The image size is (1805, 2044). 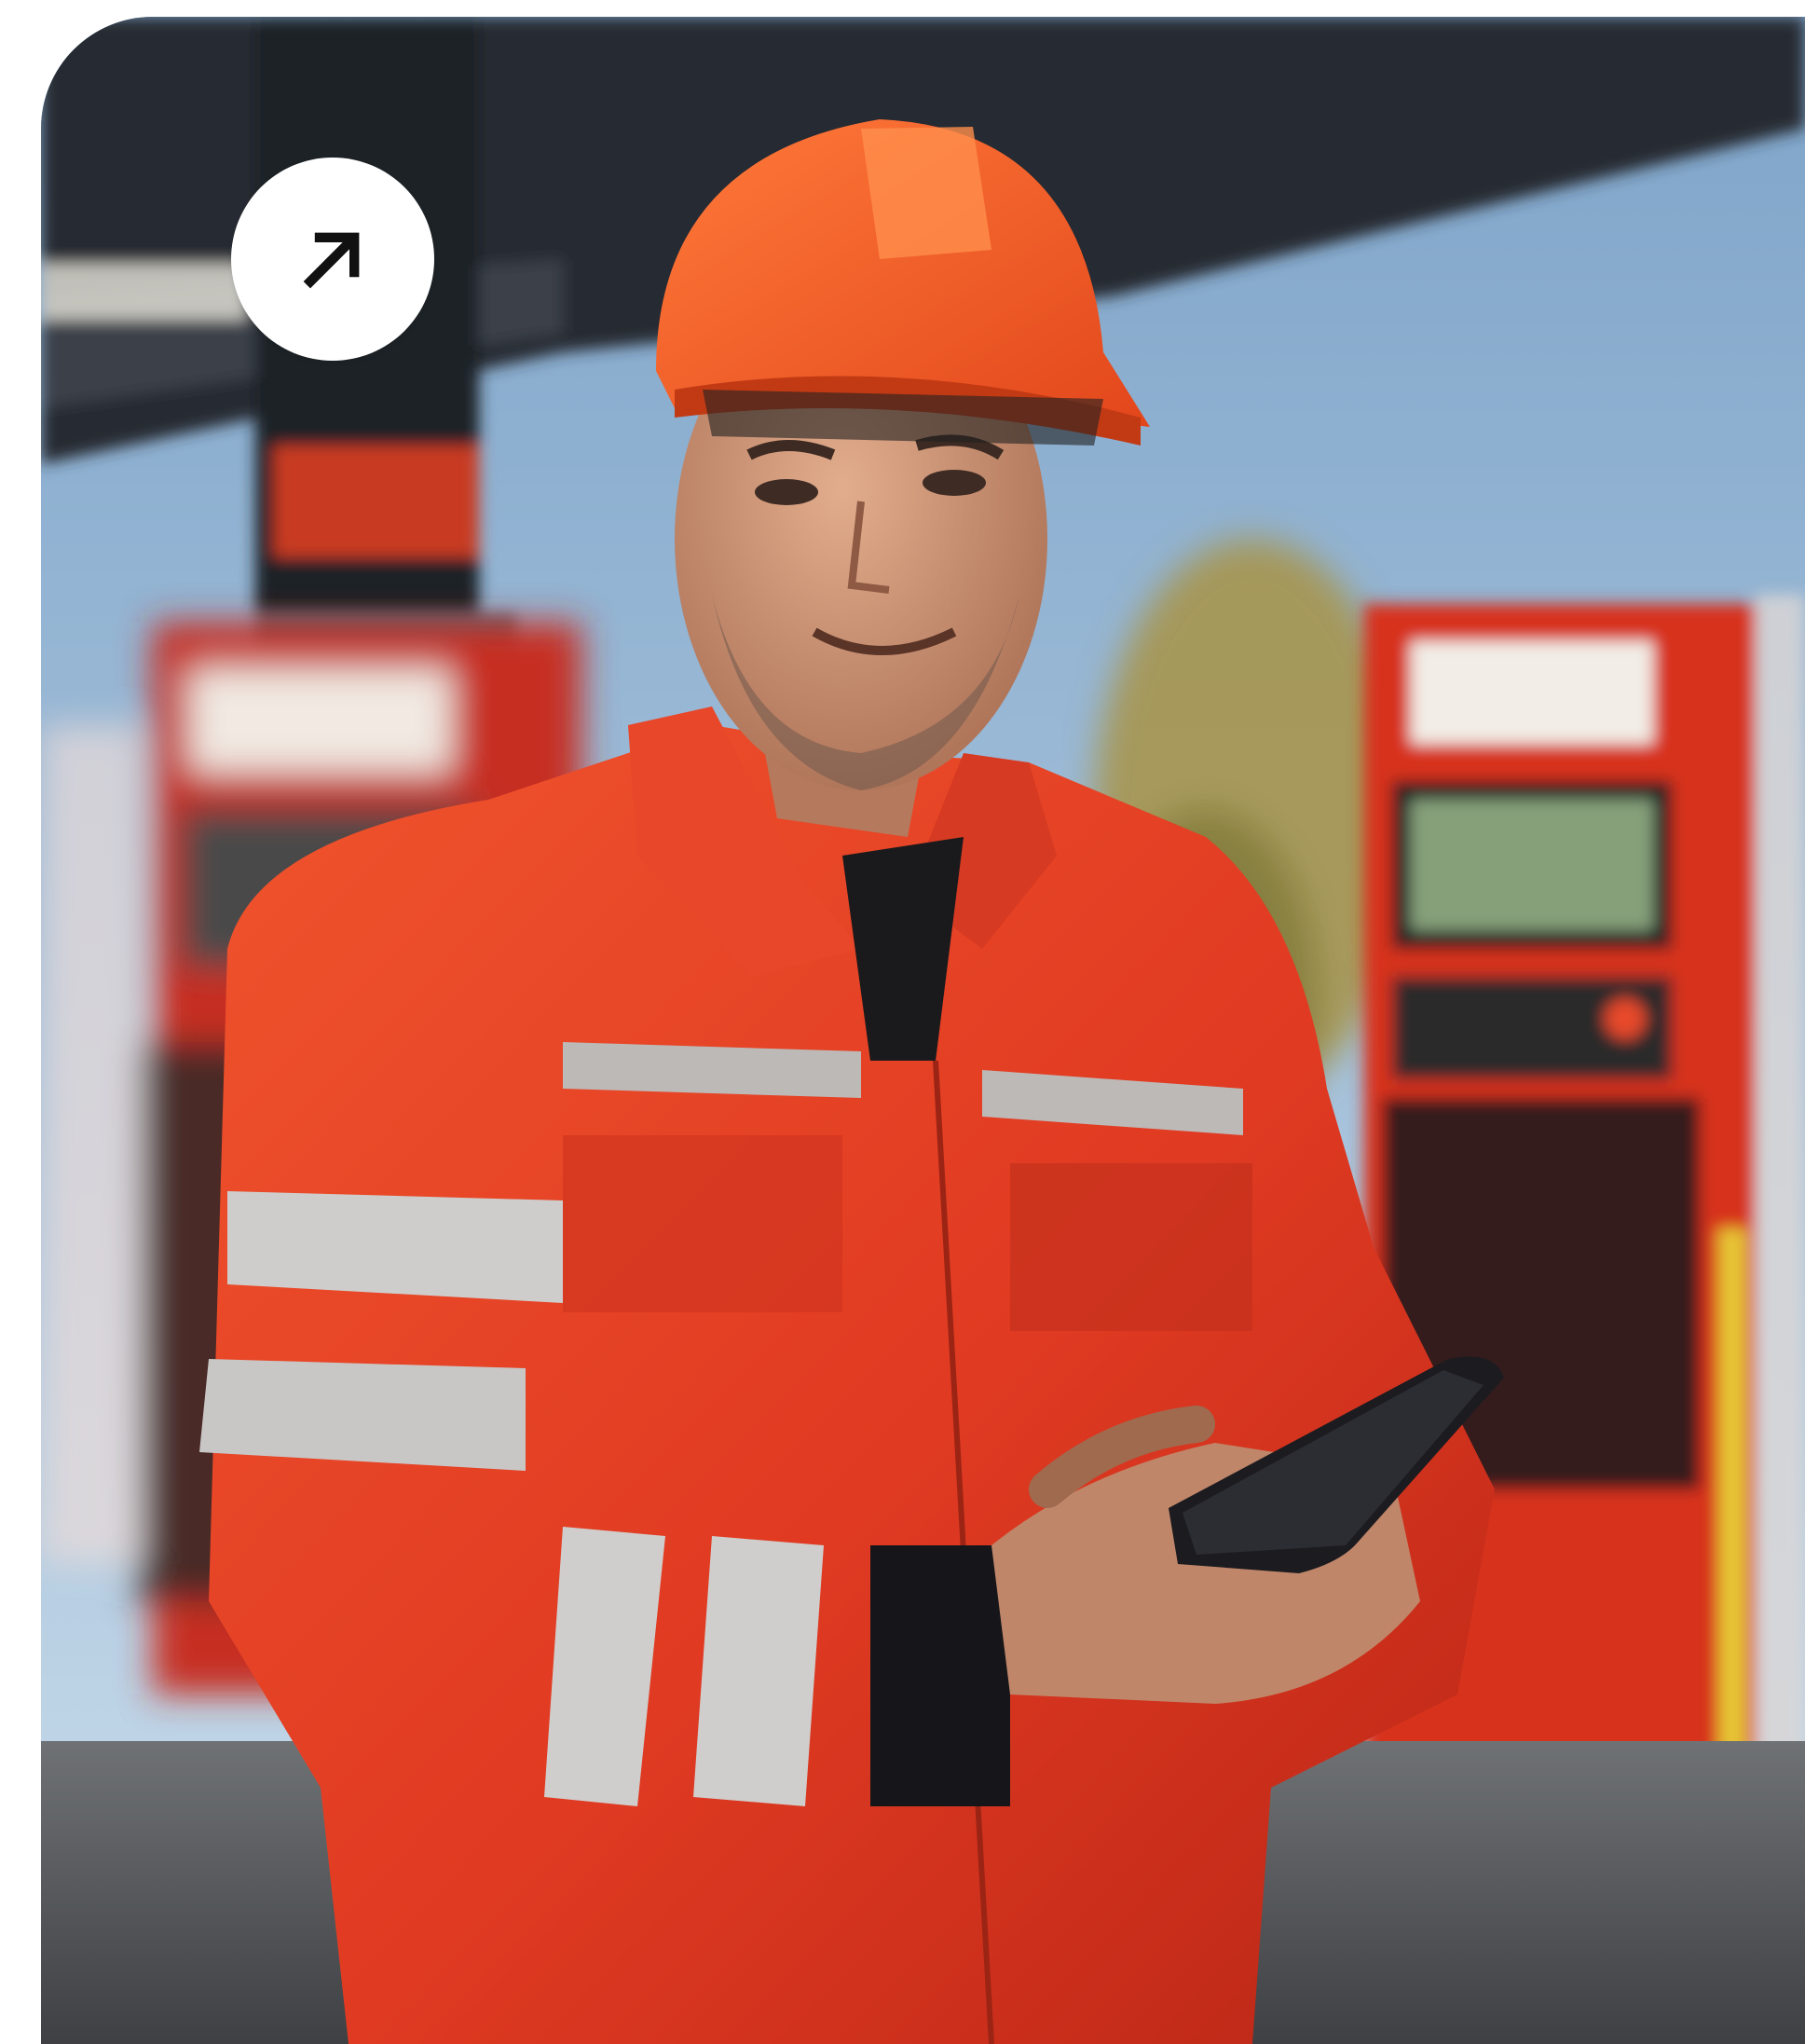 I want to click on open-link-button, so click(x=332, y=259).